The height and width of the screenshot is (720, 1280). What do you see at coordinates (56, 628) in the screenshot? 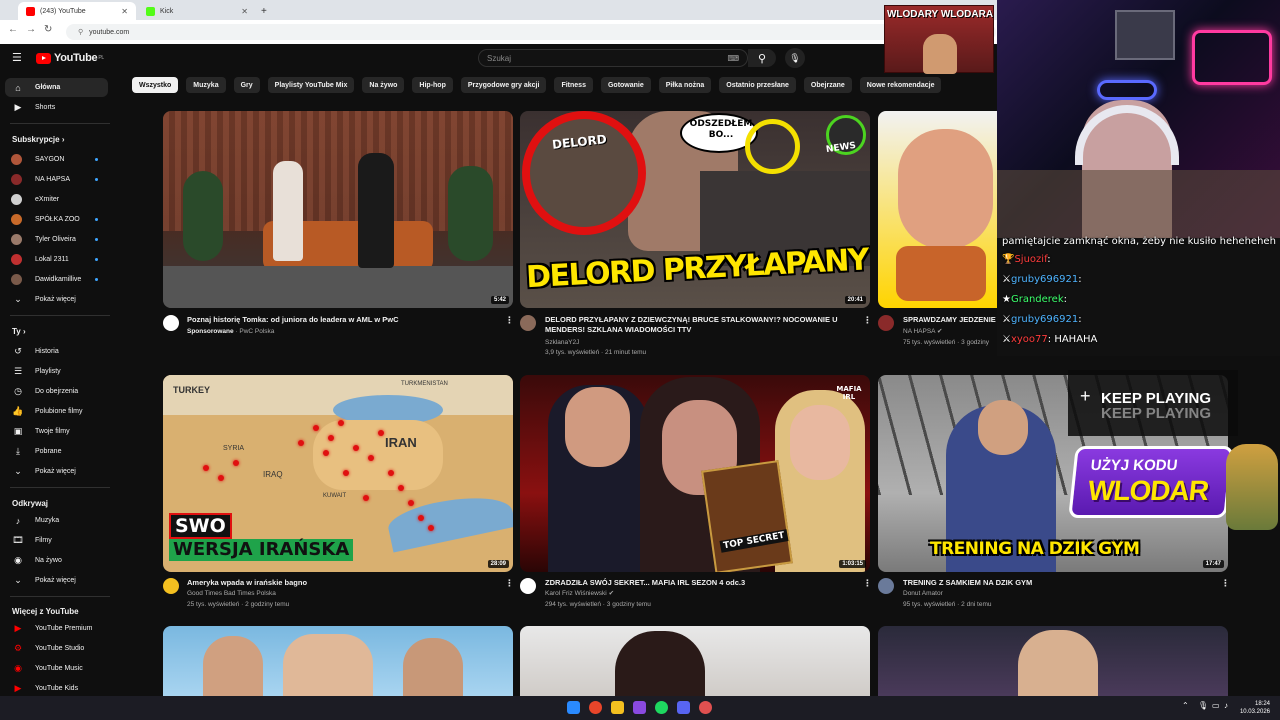
I see `sidebar-item-premium: ▶ YouTube Premium` at bounding box center [56, 628].